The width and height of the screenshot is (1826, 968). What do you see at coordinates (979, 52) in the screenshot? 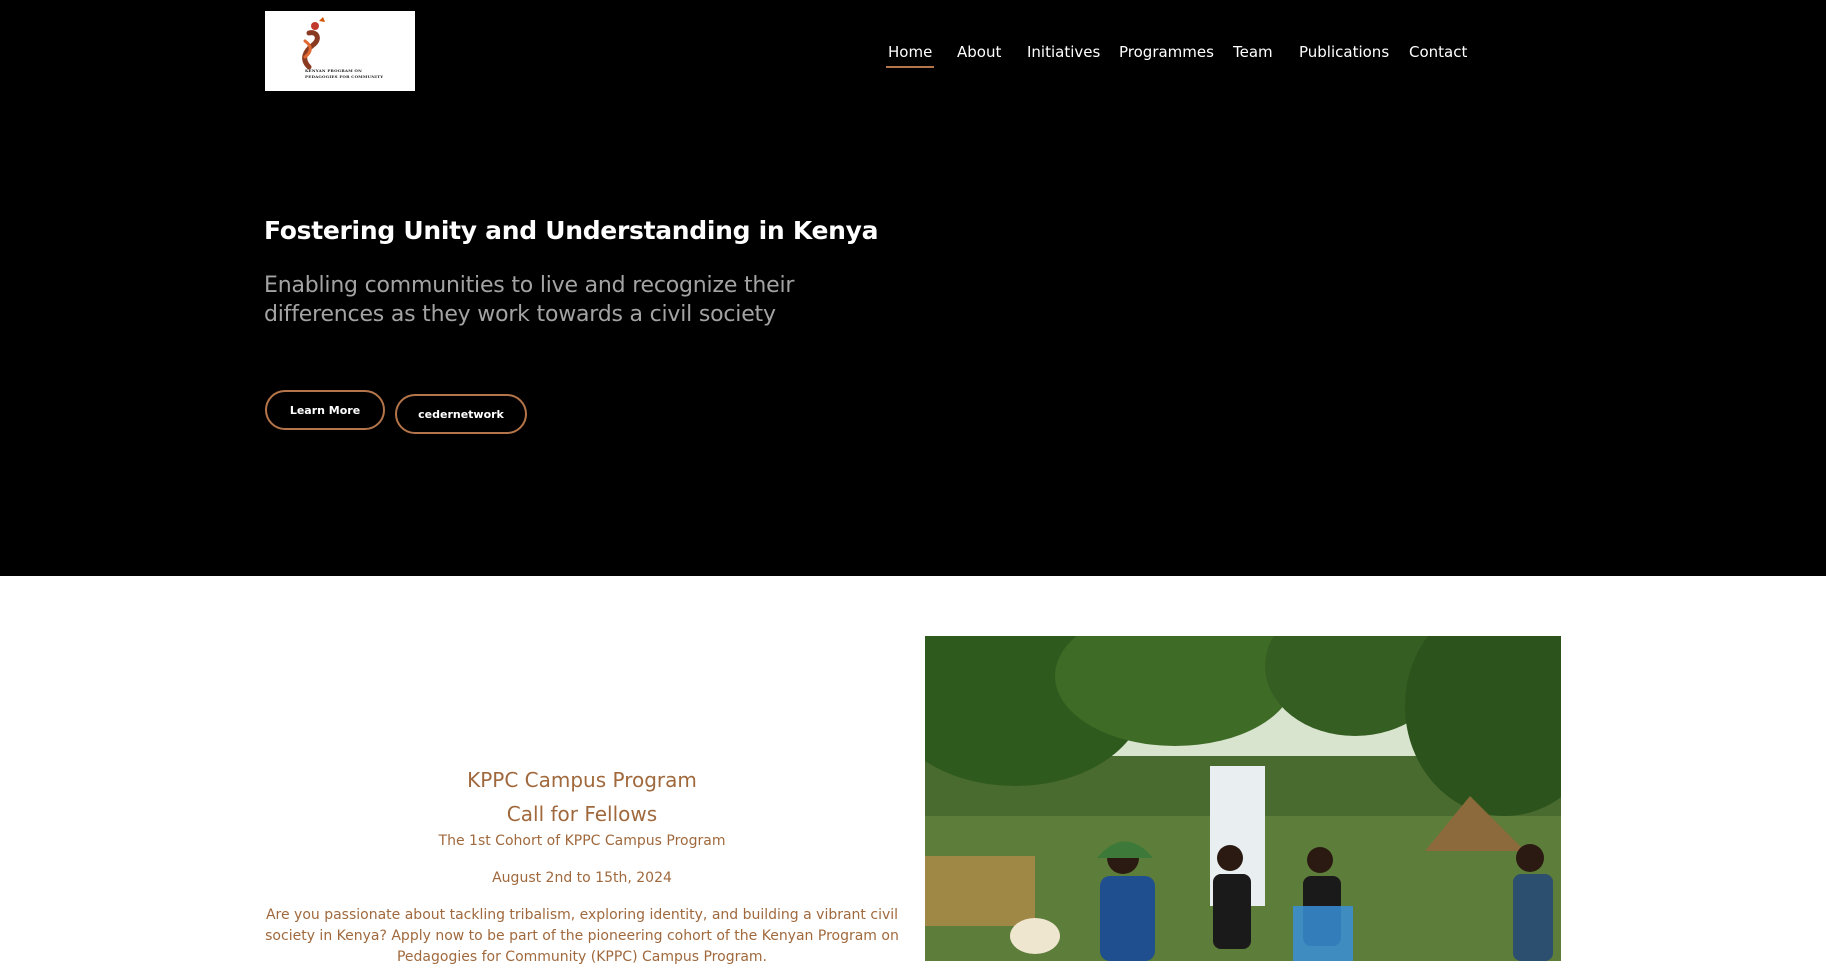
I see `nav-item-about: About` at bounding box center [979, 52].